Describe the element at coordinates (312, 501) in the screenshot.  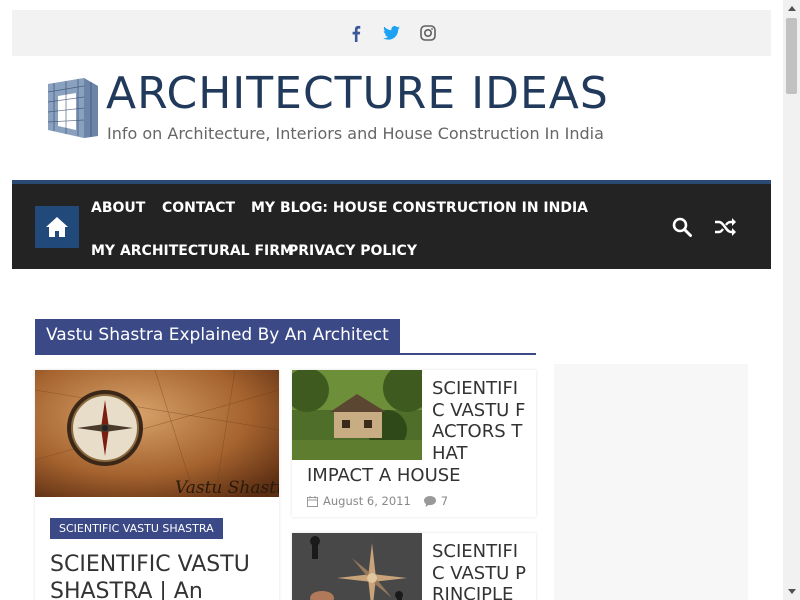
I see `calendar-icon` at that location.